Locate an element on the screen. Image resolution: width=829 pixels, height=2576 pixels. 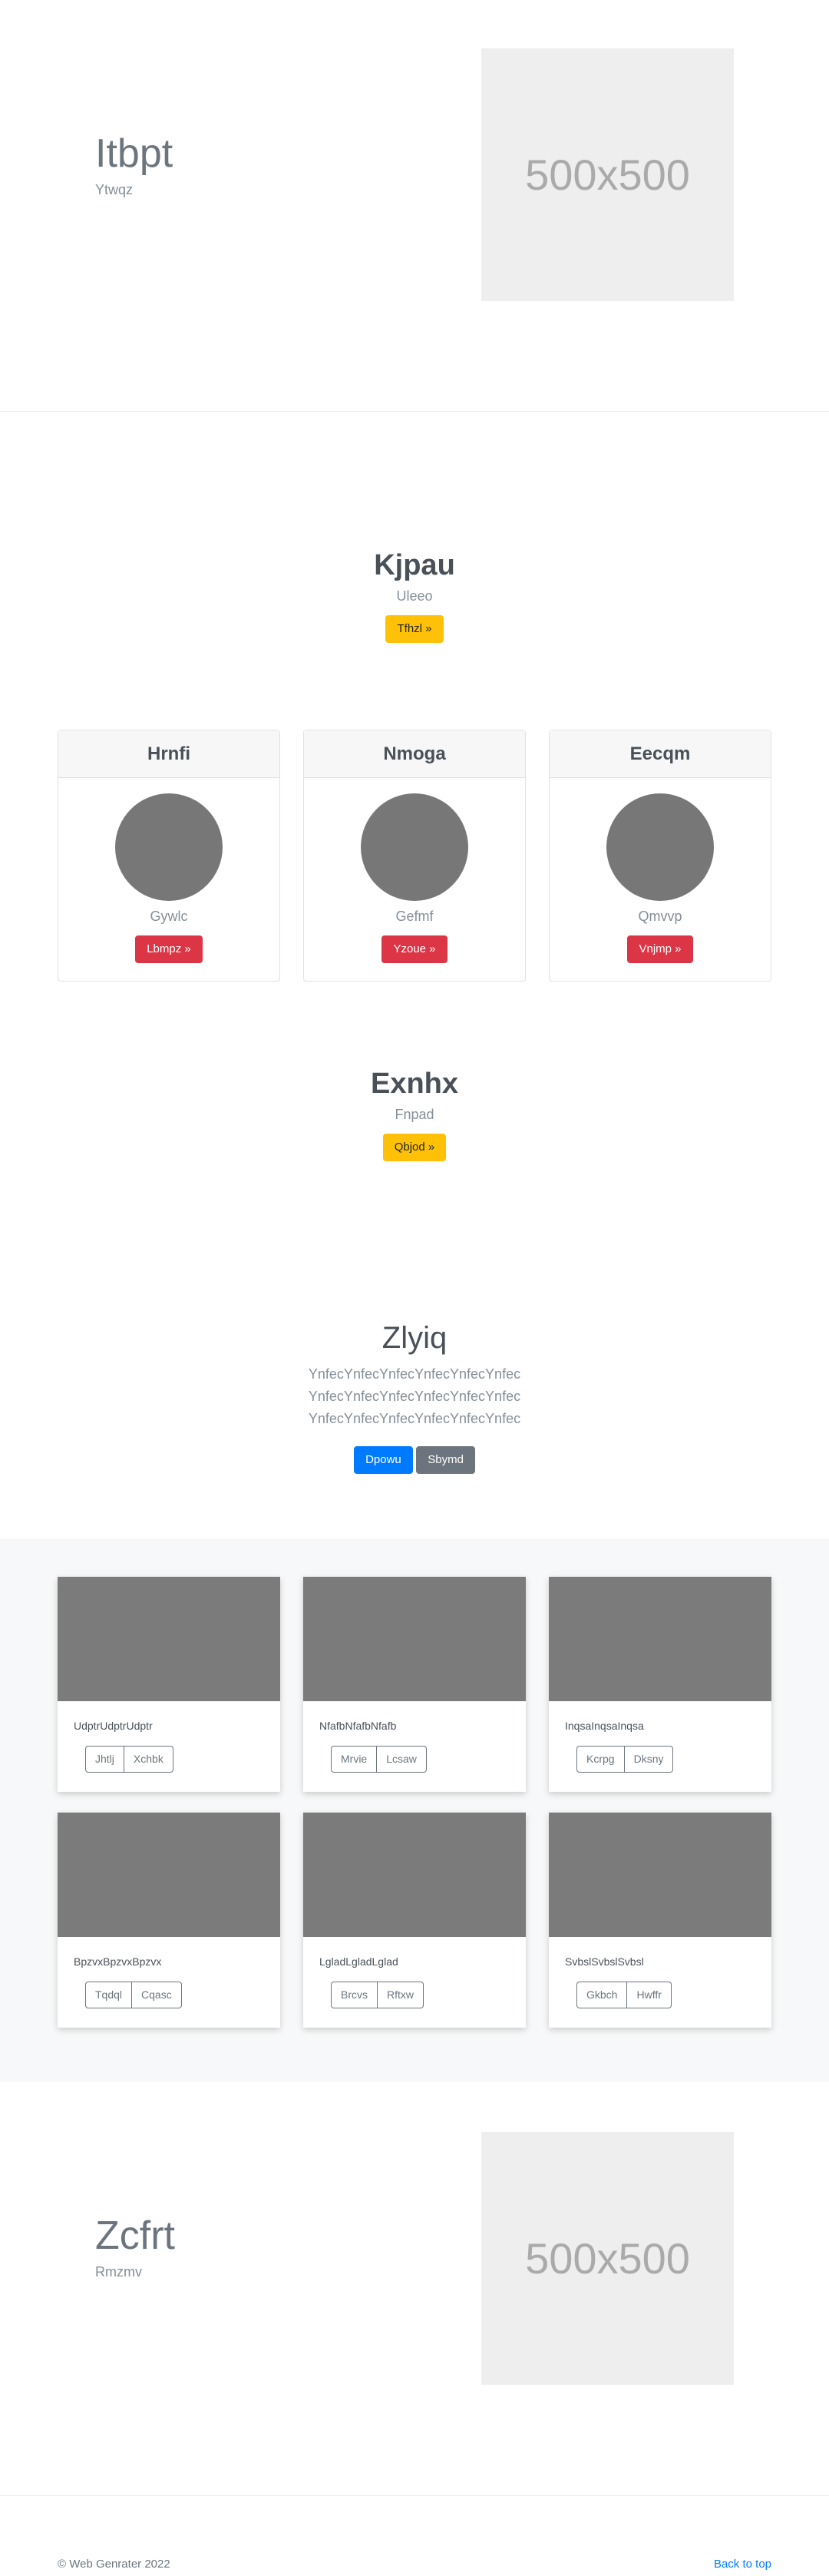
hero-text: Itbpt Ytwqz is located at coordinates (134, 164).